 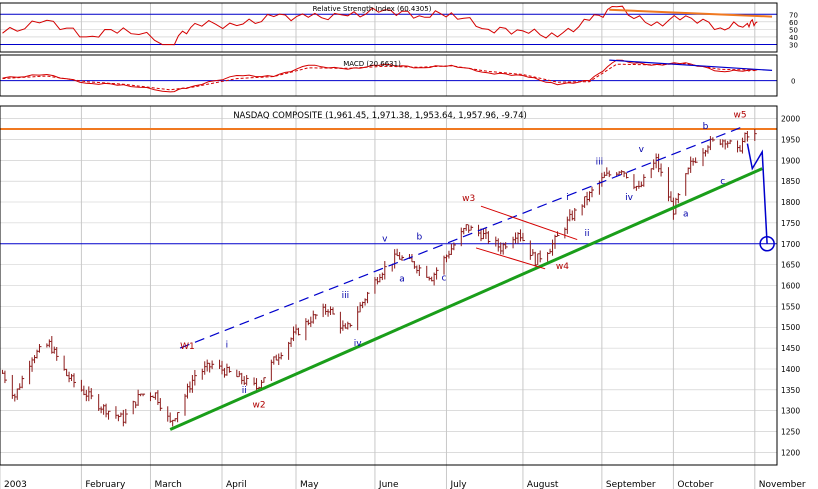 I want to click on price-tick-label: 2000, so click(x=790, y=119).